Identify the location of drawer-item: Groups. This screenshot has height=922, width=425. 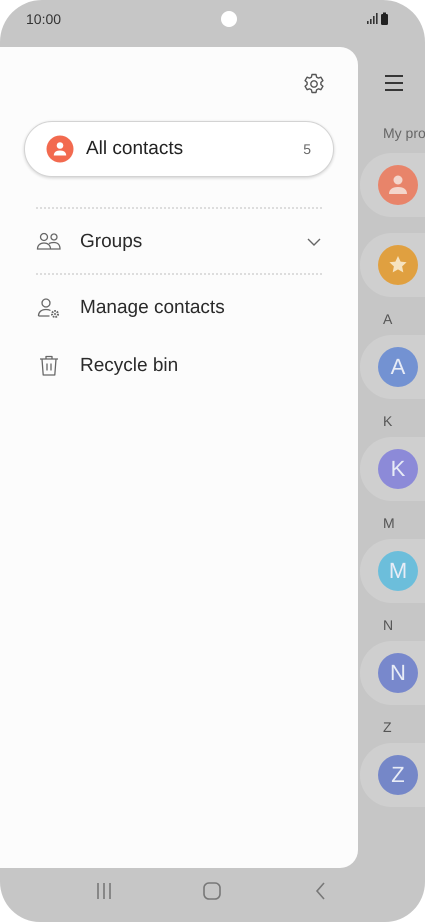
(179, 242).